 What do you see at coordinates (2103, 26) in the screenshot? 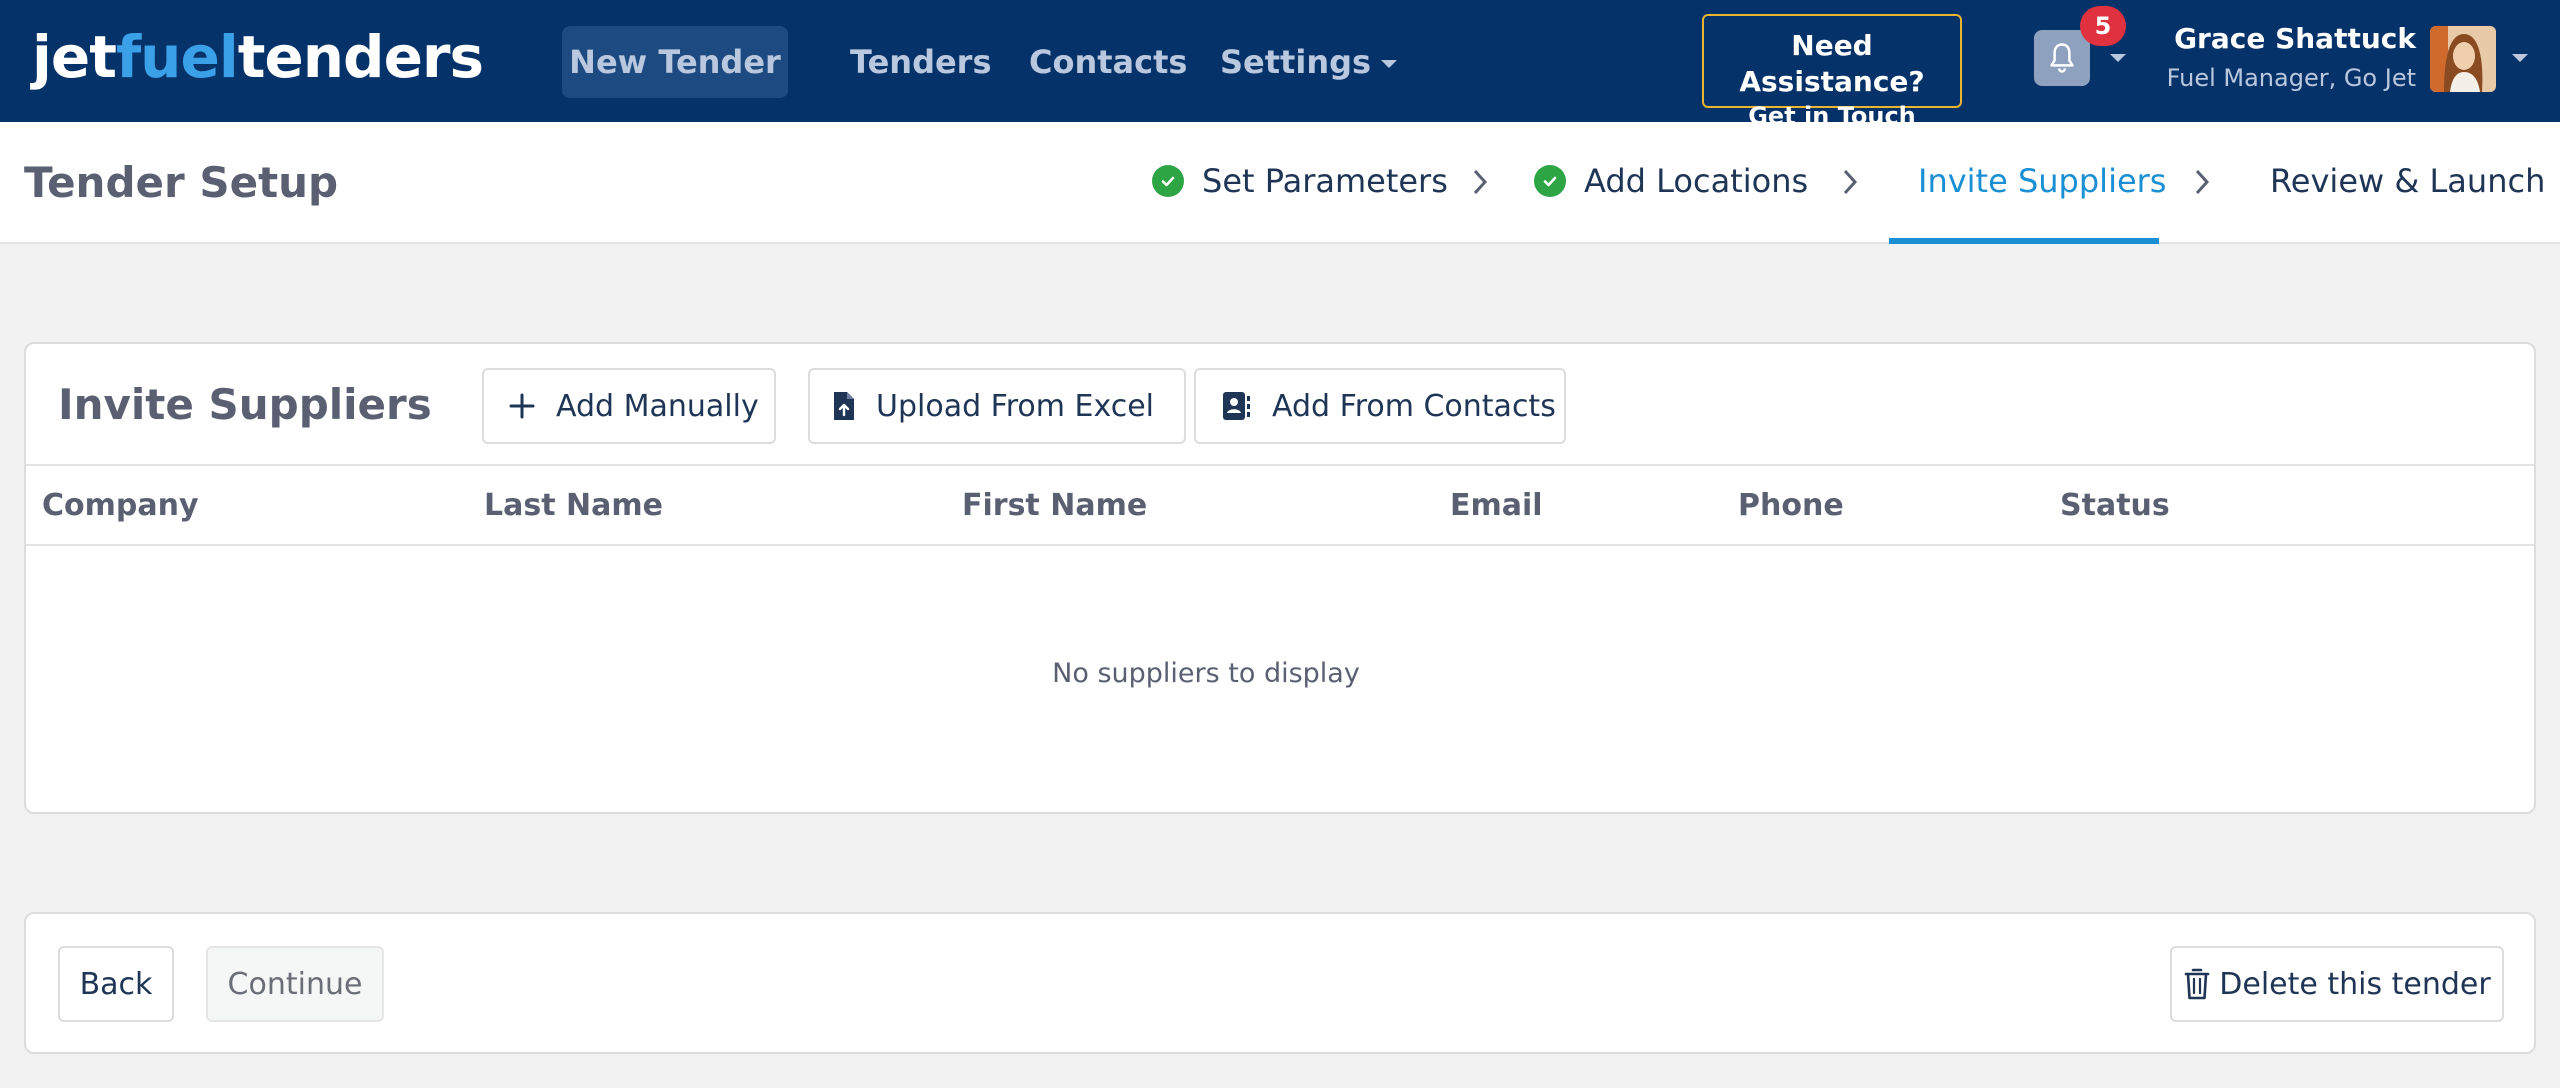
I see `notification-count-badge: 5` at bounding box center [2103, 26].